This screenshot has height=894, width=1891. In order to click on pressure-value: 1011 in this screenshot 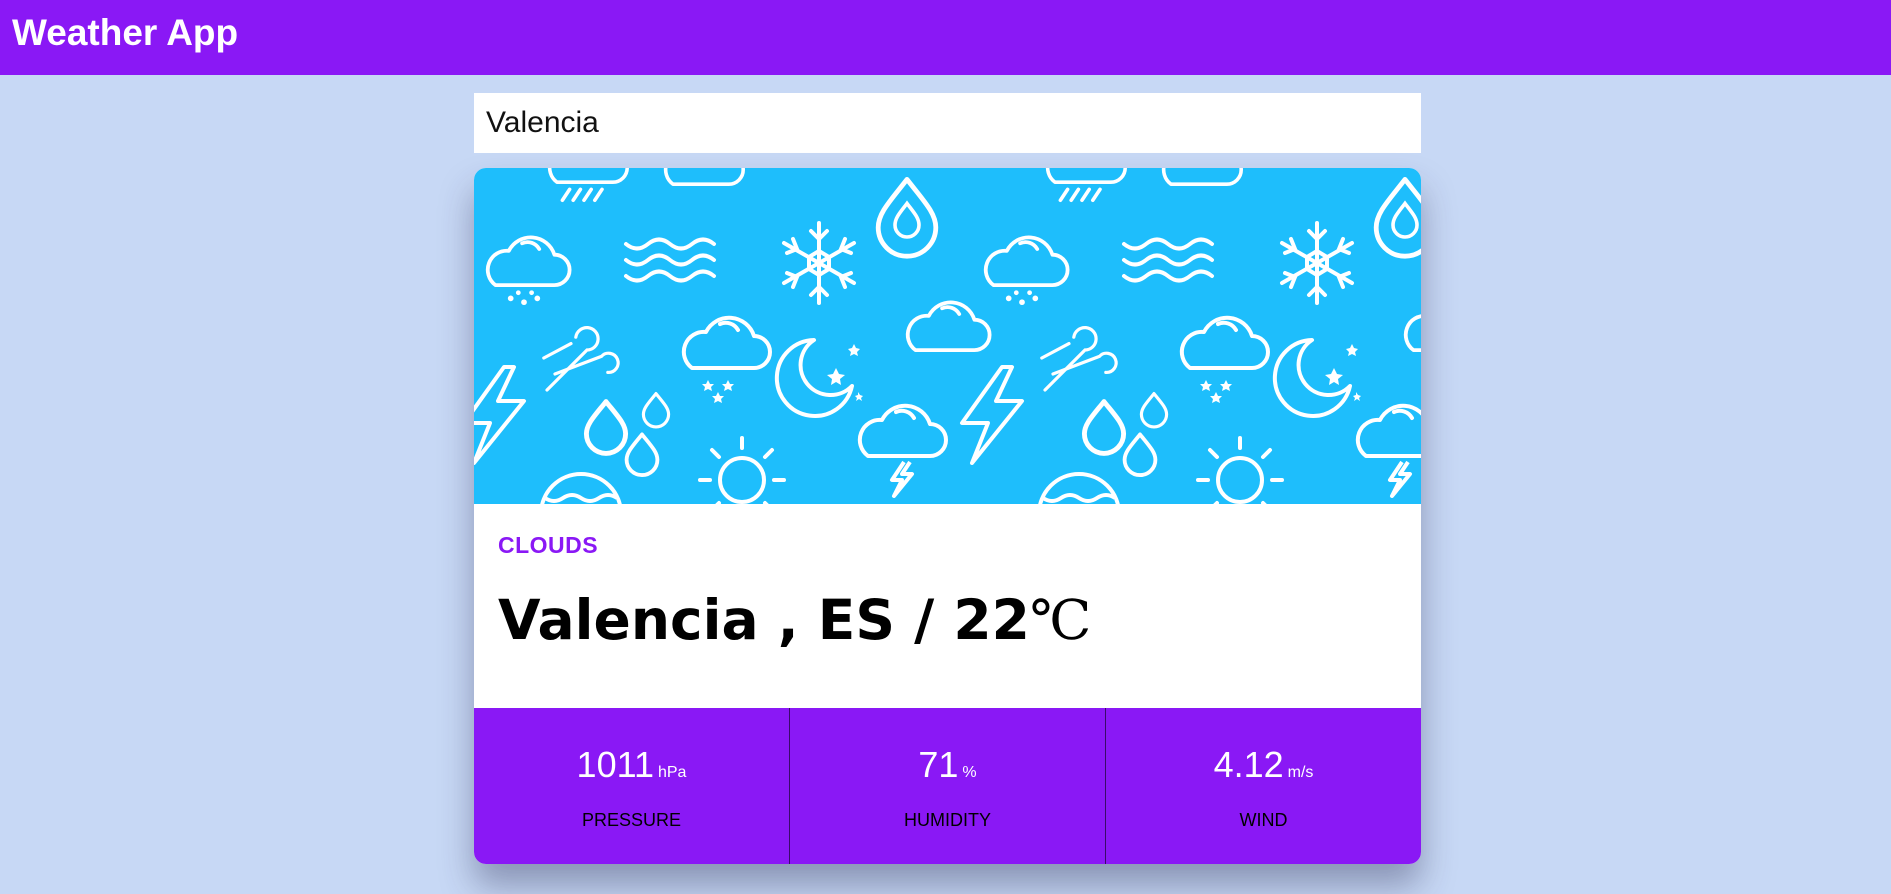, I will do `click(615, 764)`.